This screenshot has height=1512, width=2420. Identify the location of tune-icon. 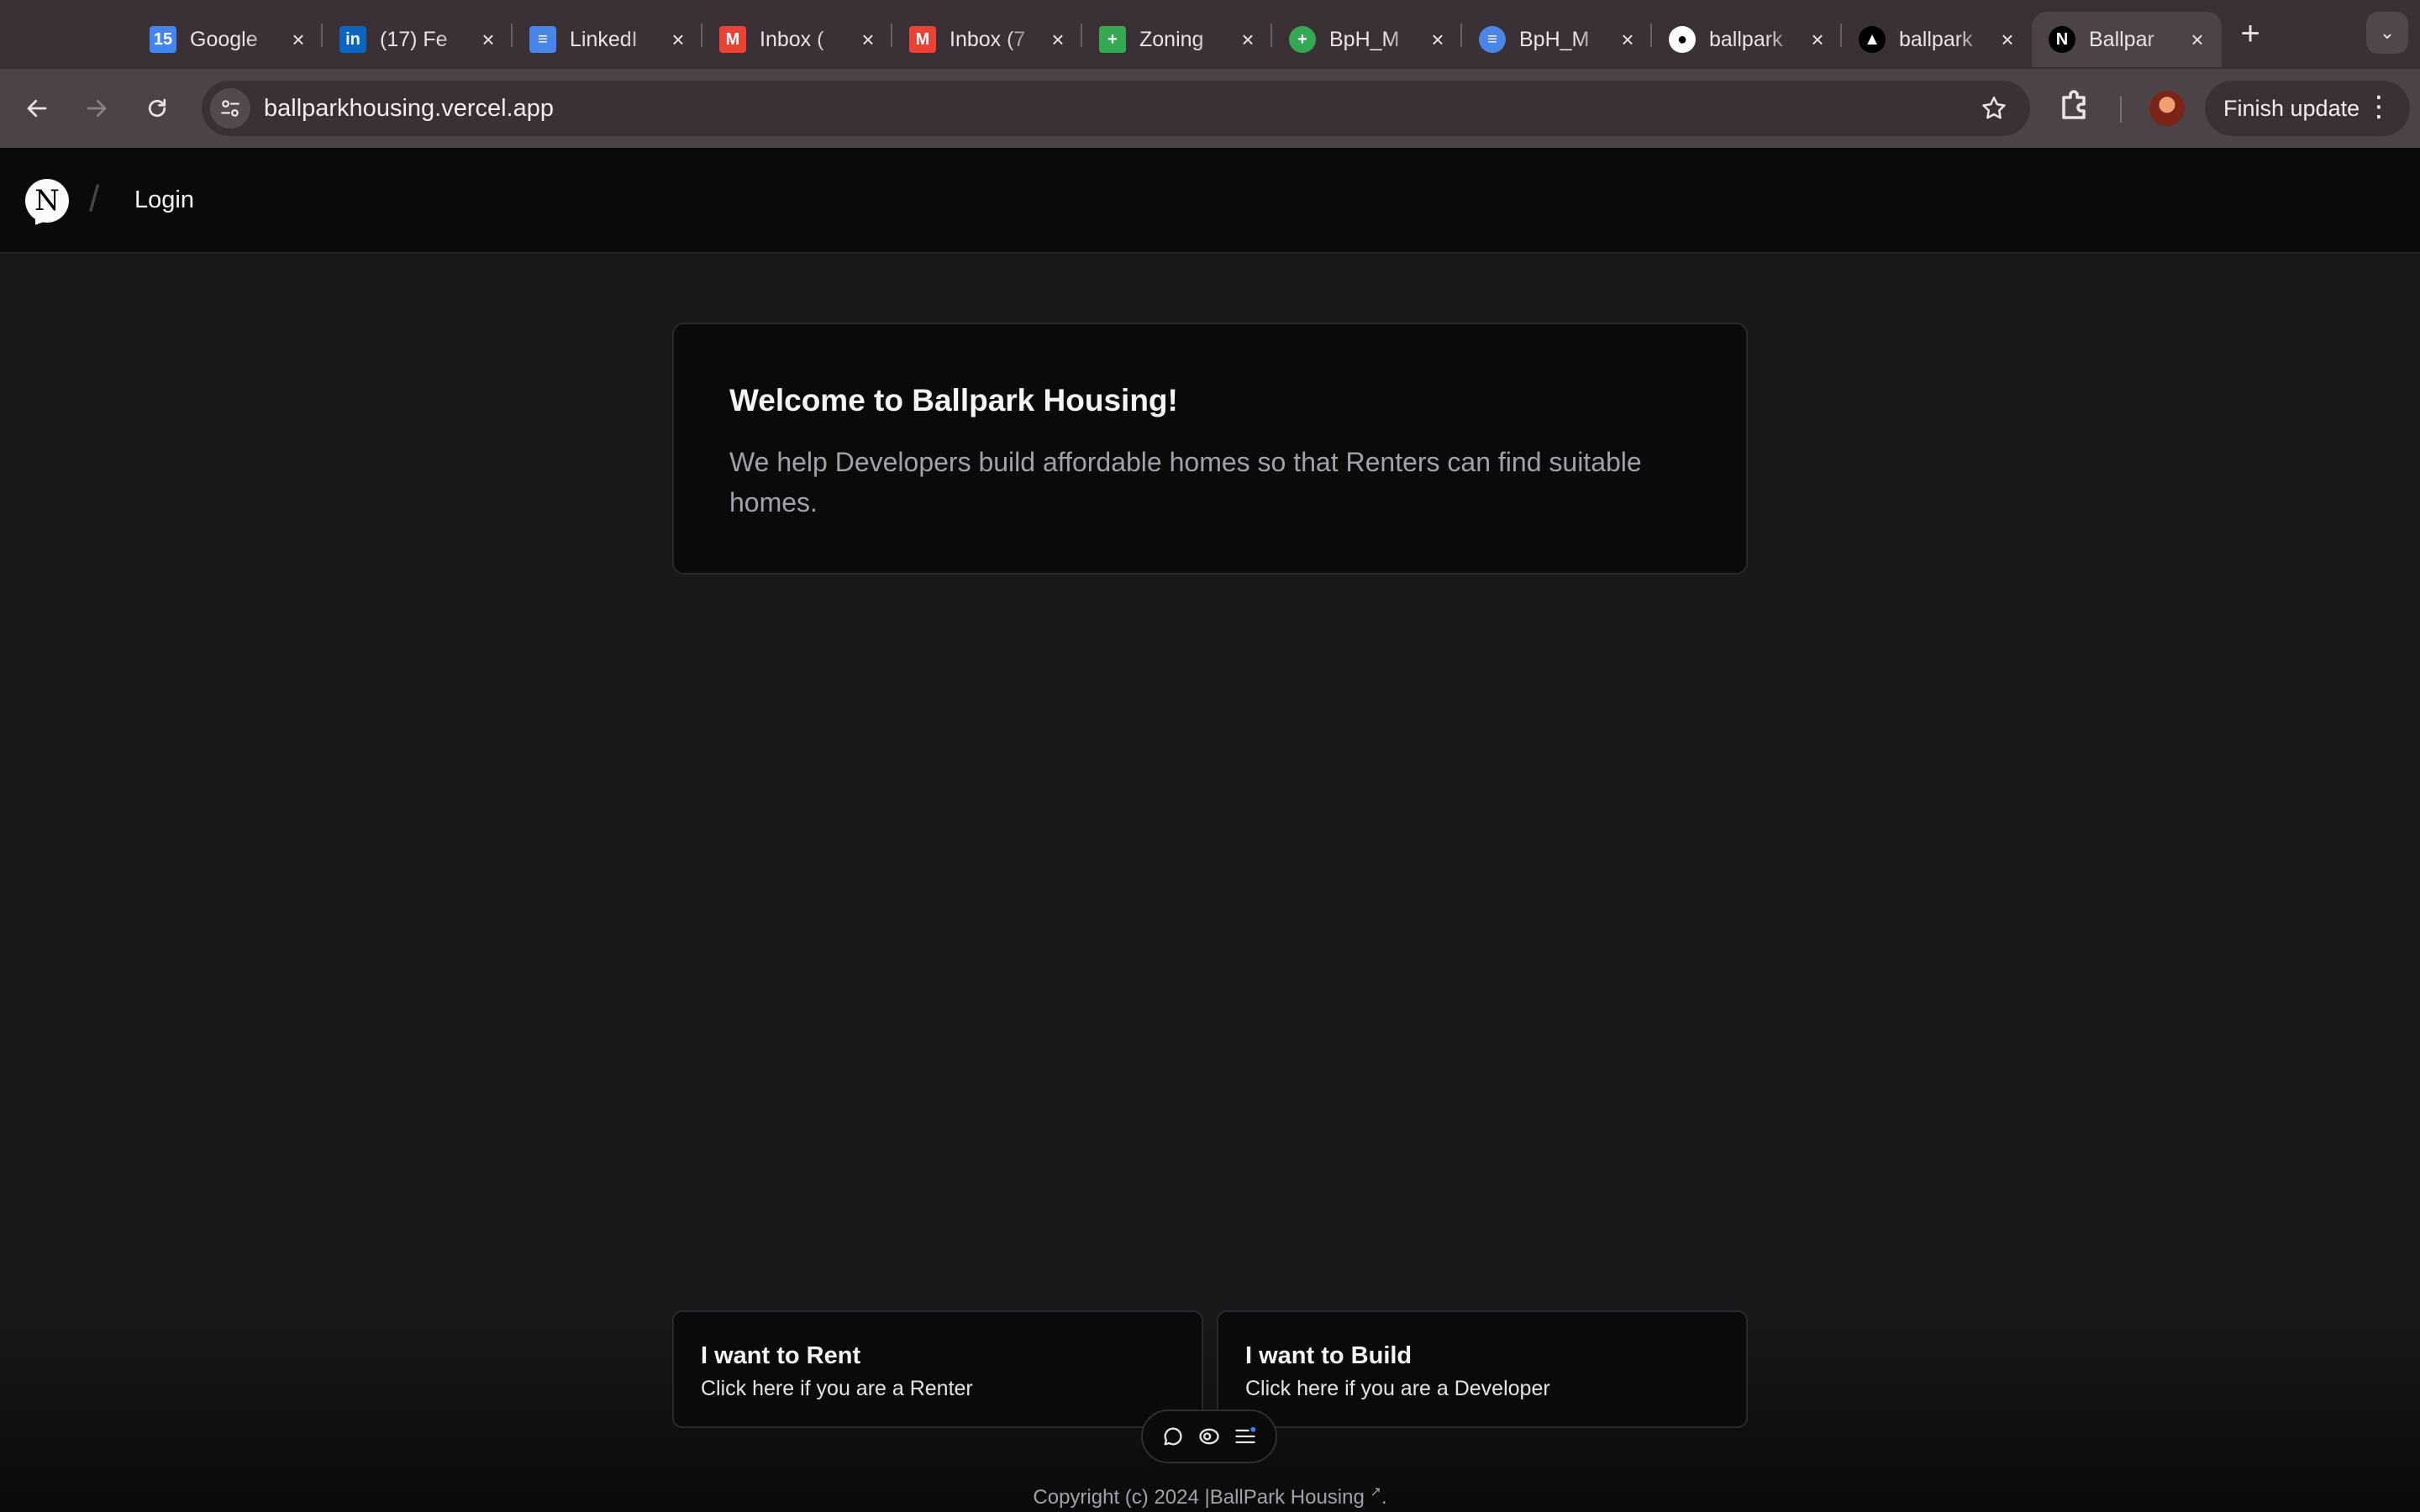
(230, 108).